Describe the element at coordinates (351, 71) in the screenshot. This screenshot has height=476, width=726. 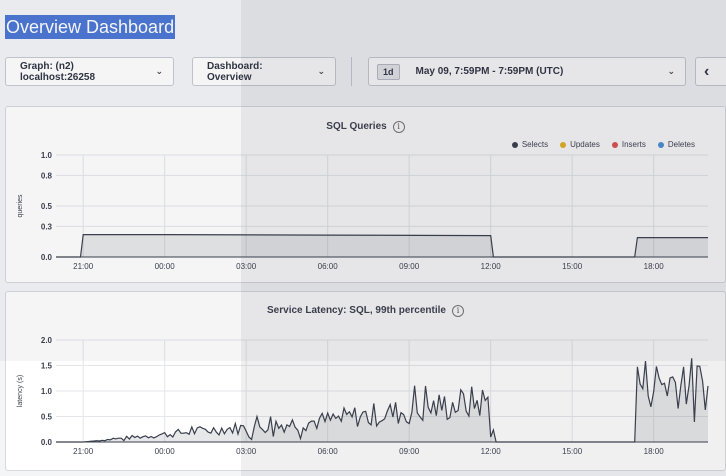
I see `toolbar-divider` at that location.